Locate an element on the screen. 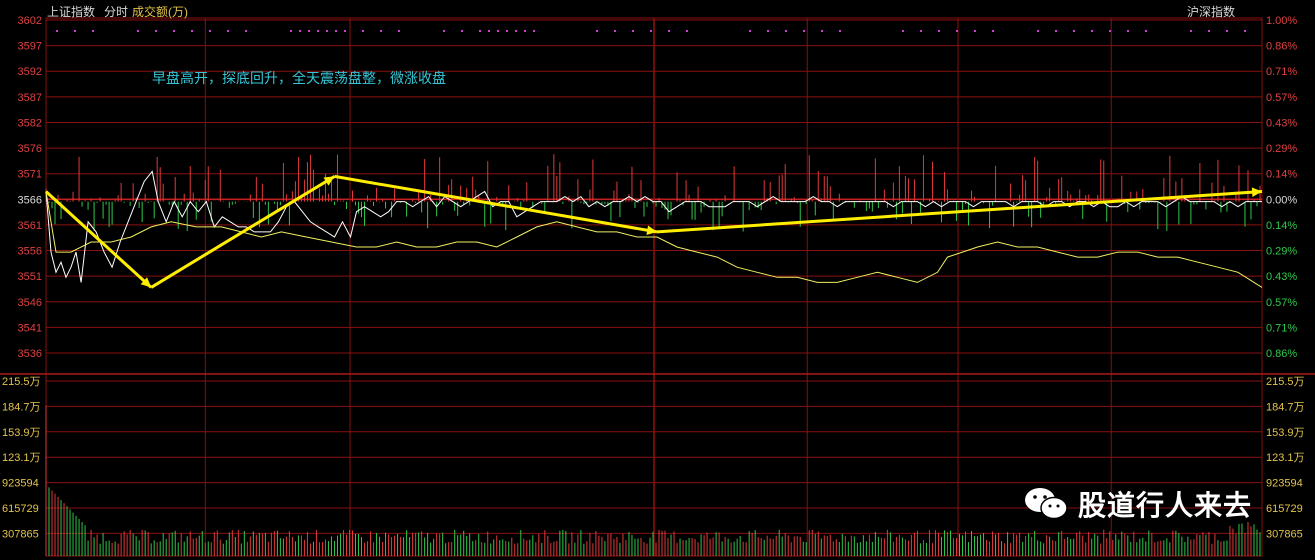  volume-tick-label-right: 307865 is located at coordinates (1284, 534).